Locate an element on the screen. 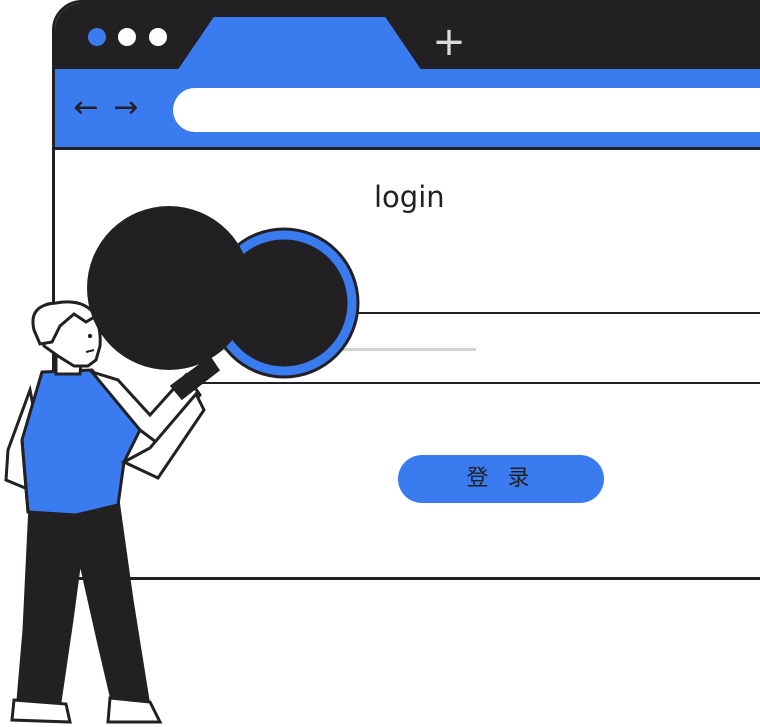 This screenshot has width=760, height=727. browser-navbar: ← → is located at coordinates (407, 109).